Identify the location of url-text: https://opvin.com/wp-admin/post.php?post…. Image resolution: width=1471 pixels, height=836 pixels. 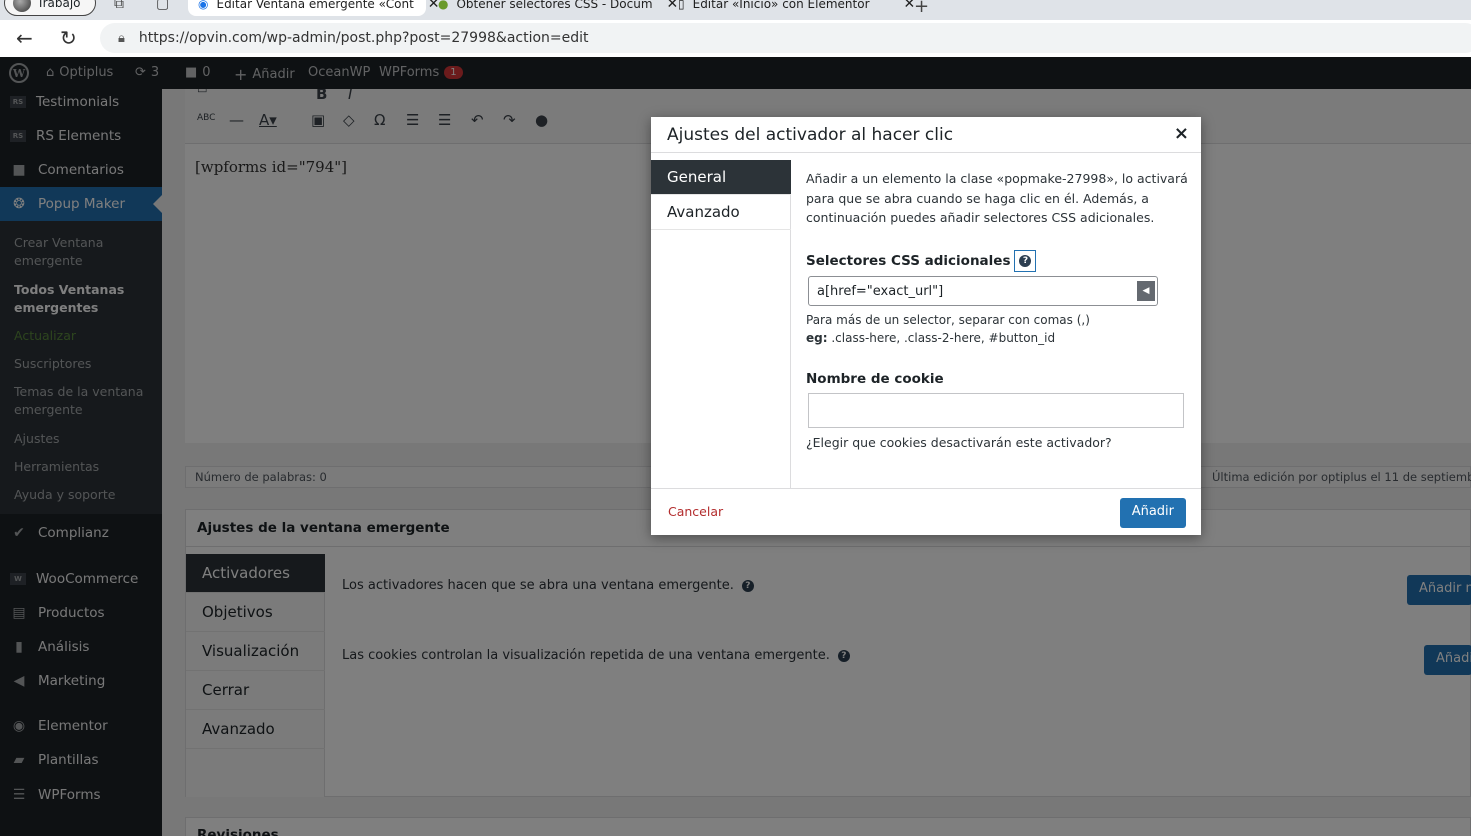
(363, 38).